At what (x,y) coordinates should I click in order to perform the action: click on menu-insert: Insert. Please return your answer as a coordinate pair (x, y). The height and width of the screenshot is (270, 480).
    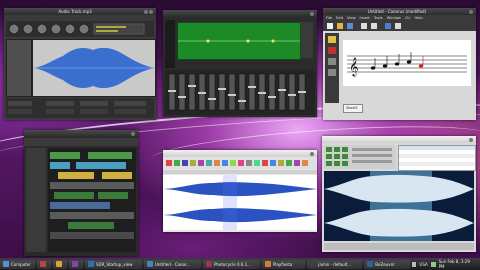
    Looking at the image, I should click on (365, 18).